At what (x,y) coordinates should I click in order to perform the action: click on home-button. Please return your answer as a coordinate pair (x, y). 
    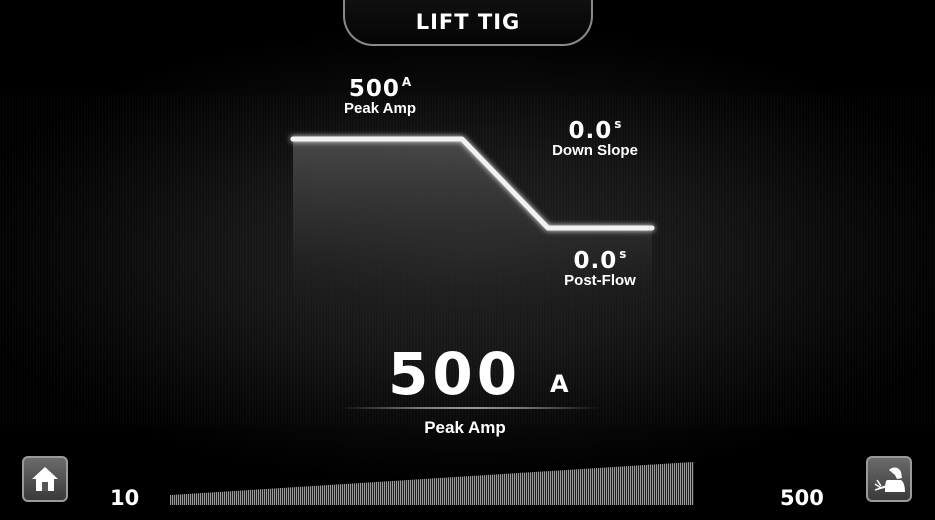
    Looking at the image, I should click on (45, 479).